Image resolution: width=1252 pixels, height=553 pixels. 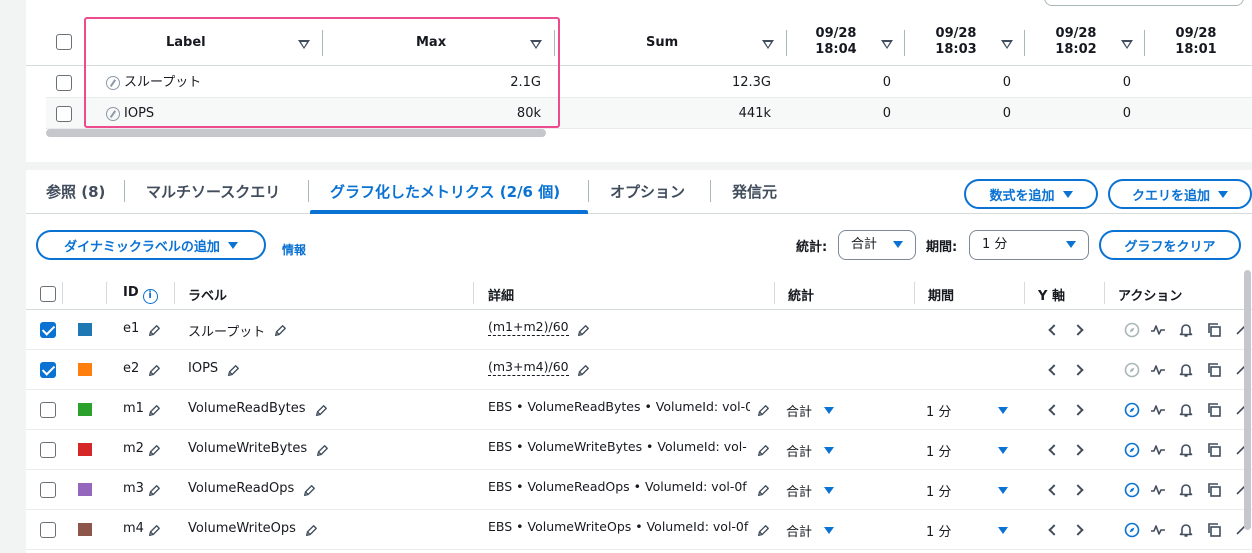 I want to click on tab-graphed-metrics: グラフ化したメトリクス (2/6 個), so click(x=445, y=191).